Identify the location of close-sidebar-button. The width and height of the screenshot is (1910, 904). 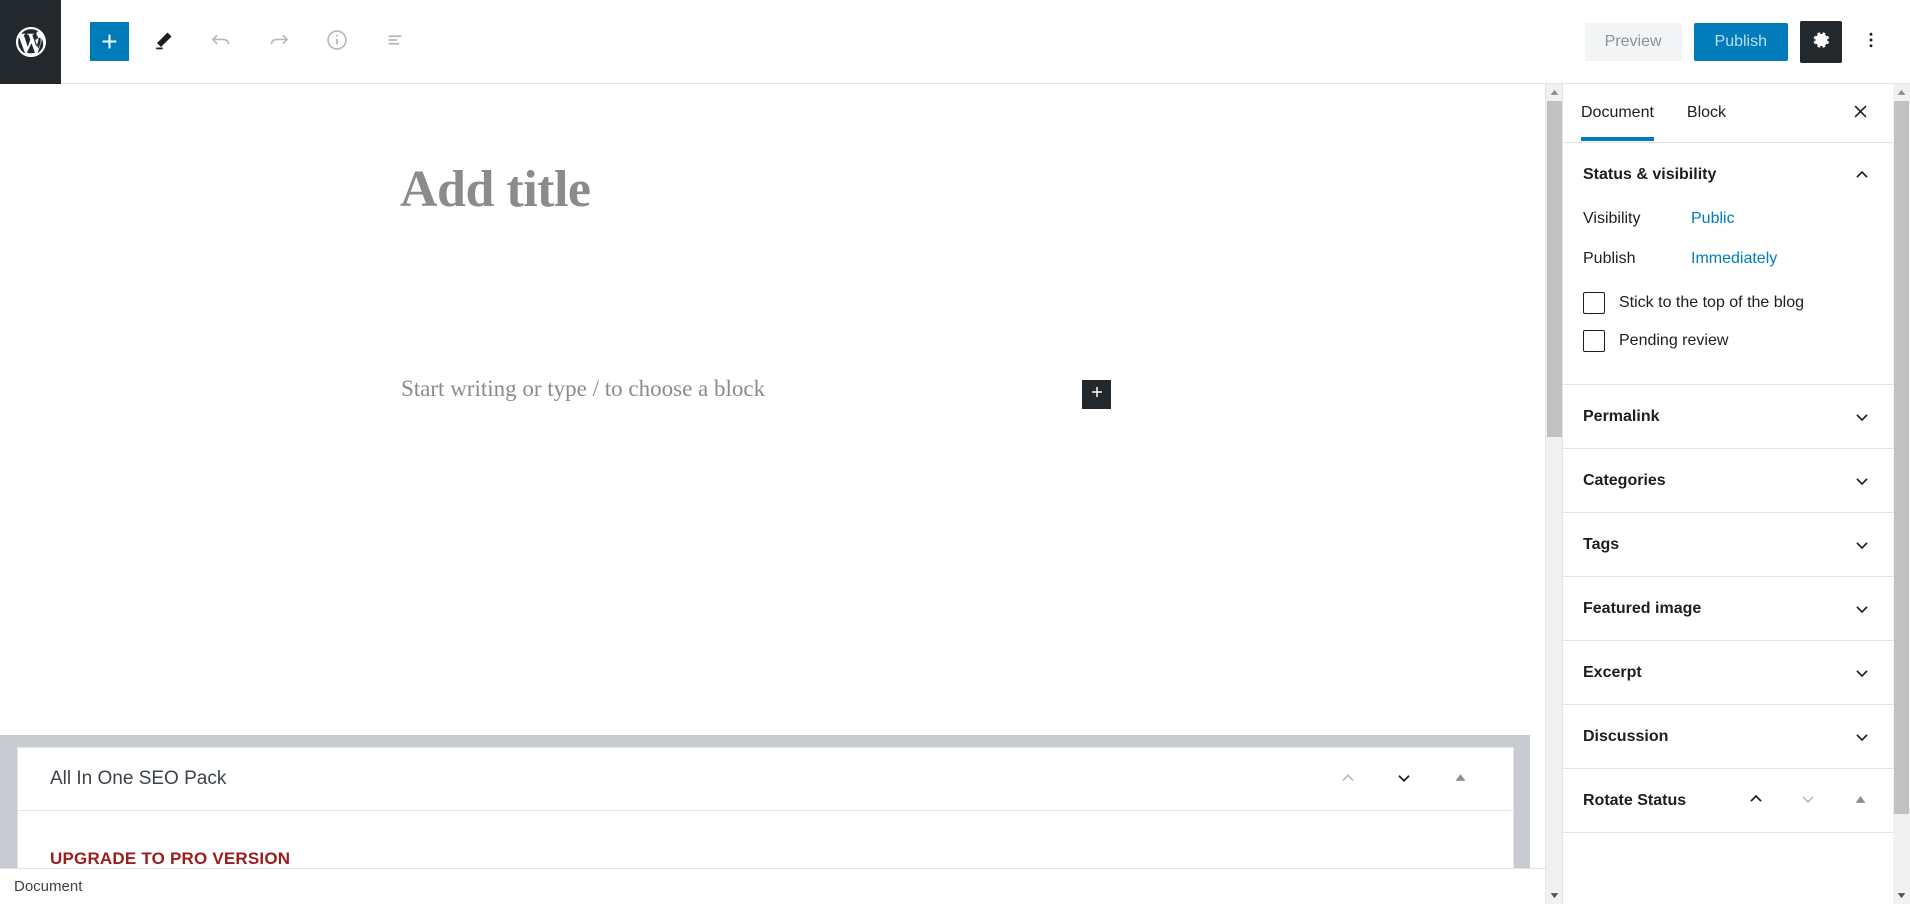
(1860, 113).